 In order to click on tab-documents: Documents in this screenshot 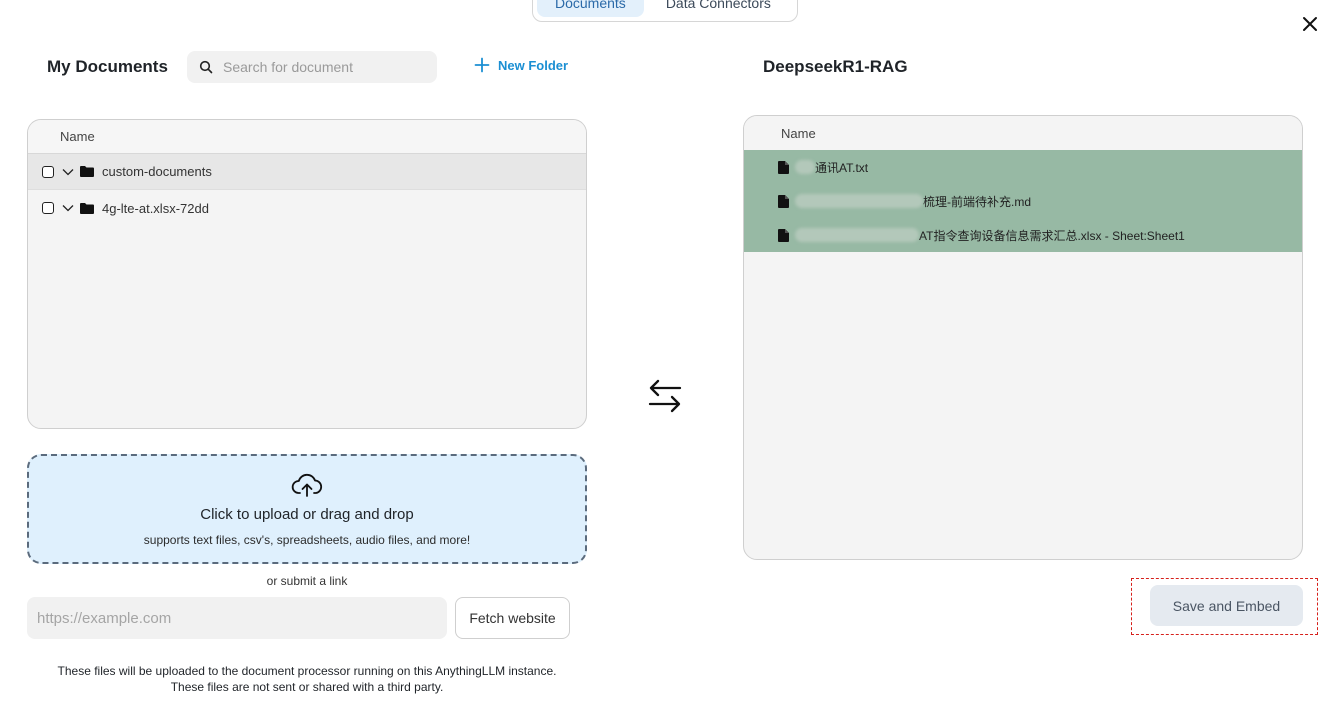, I will do `click(590, 8)`.